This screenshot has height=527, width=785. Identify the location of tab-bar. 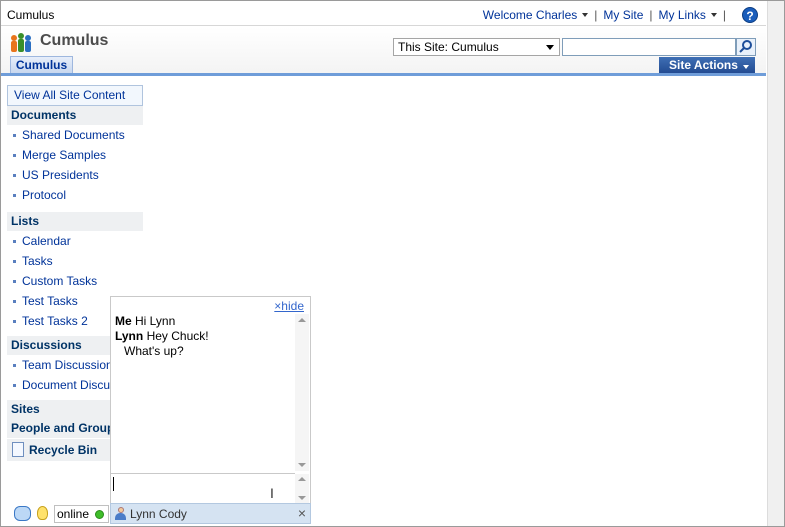
(383, 74).